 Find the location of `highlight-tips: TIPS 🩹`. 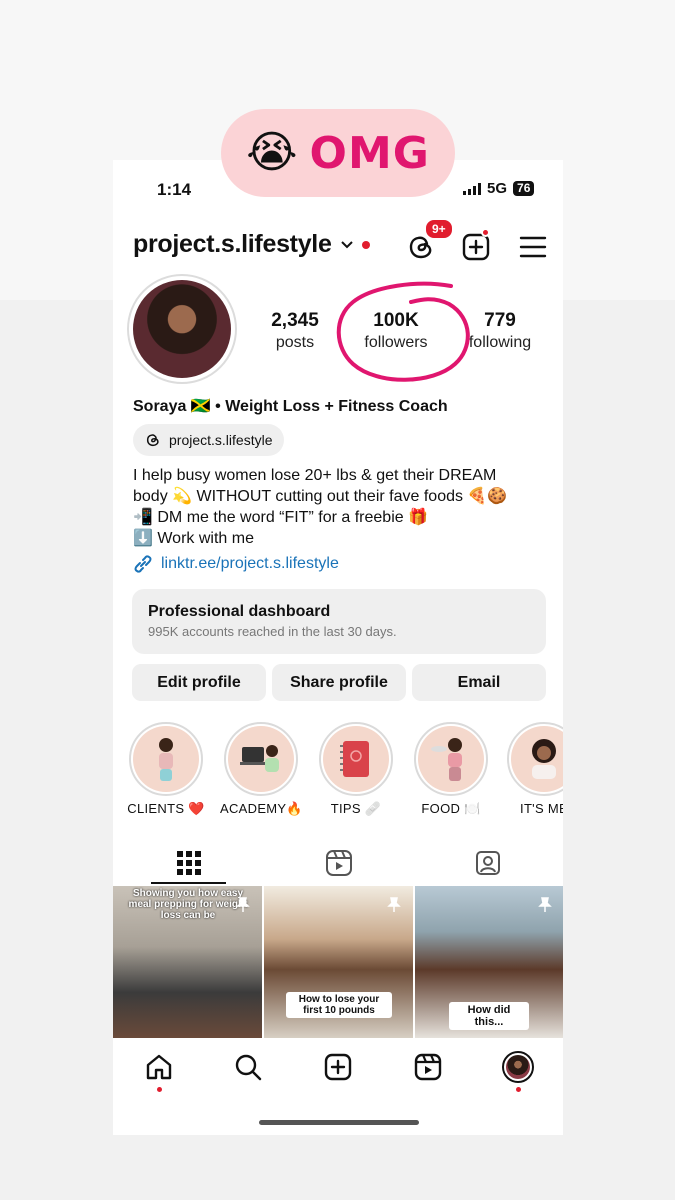

highlight-tips: TIPS 🩹 is located at coordinates (356, 769).